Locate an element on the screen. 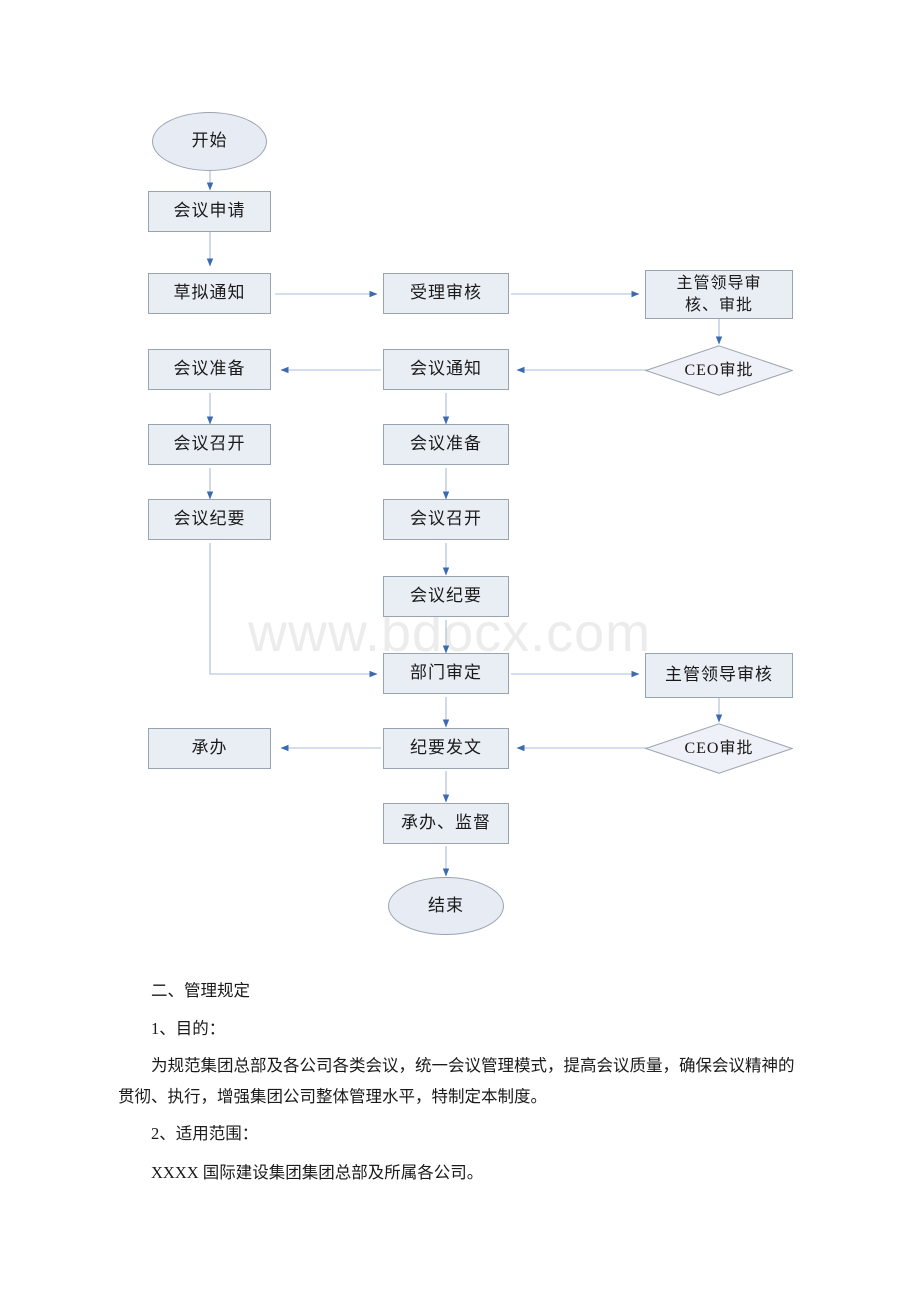 The height and width of the screenshot is (1302, 920). node-meeting-apply-label: 会议申请 is located at coordinates (209, 211).